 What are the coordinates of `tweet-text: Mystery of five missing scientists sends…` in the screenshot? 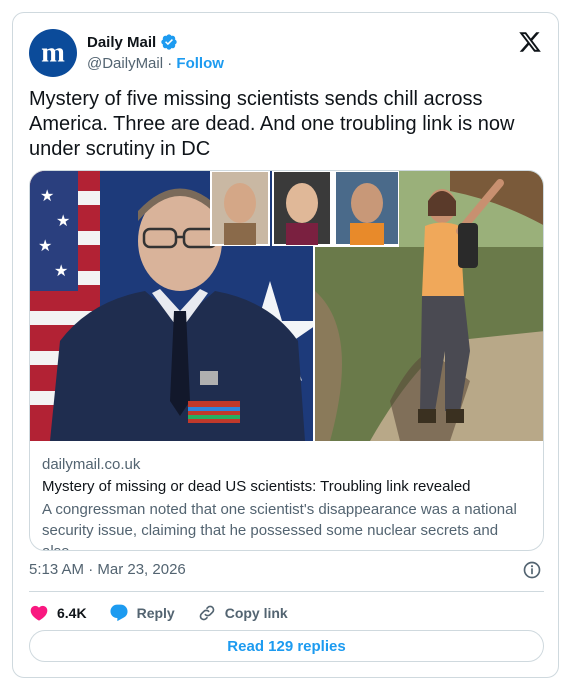 It's located at (272, 124).